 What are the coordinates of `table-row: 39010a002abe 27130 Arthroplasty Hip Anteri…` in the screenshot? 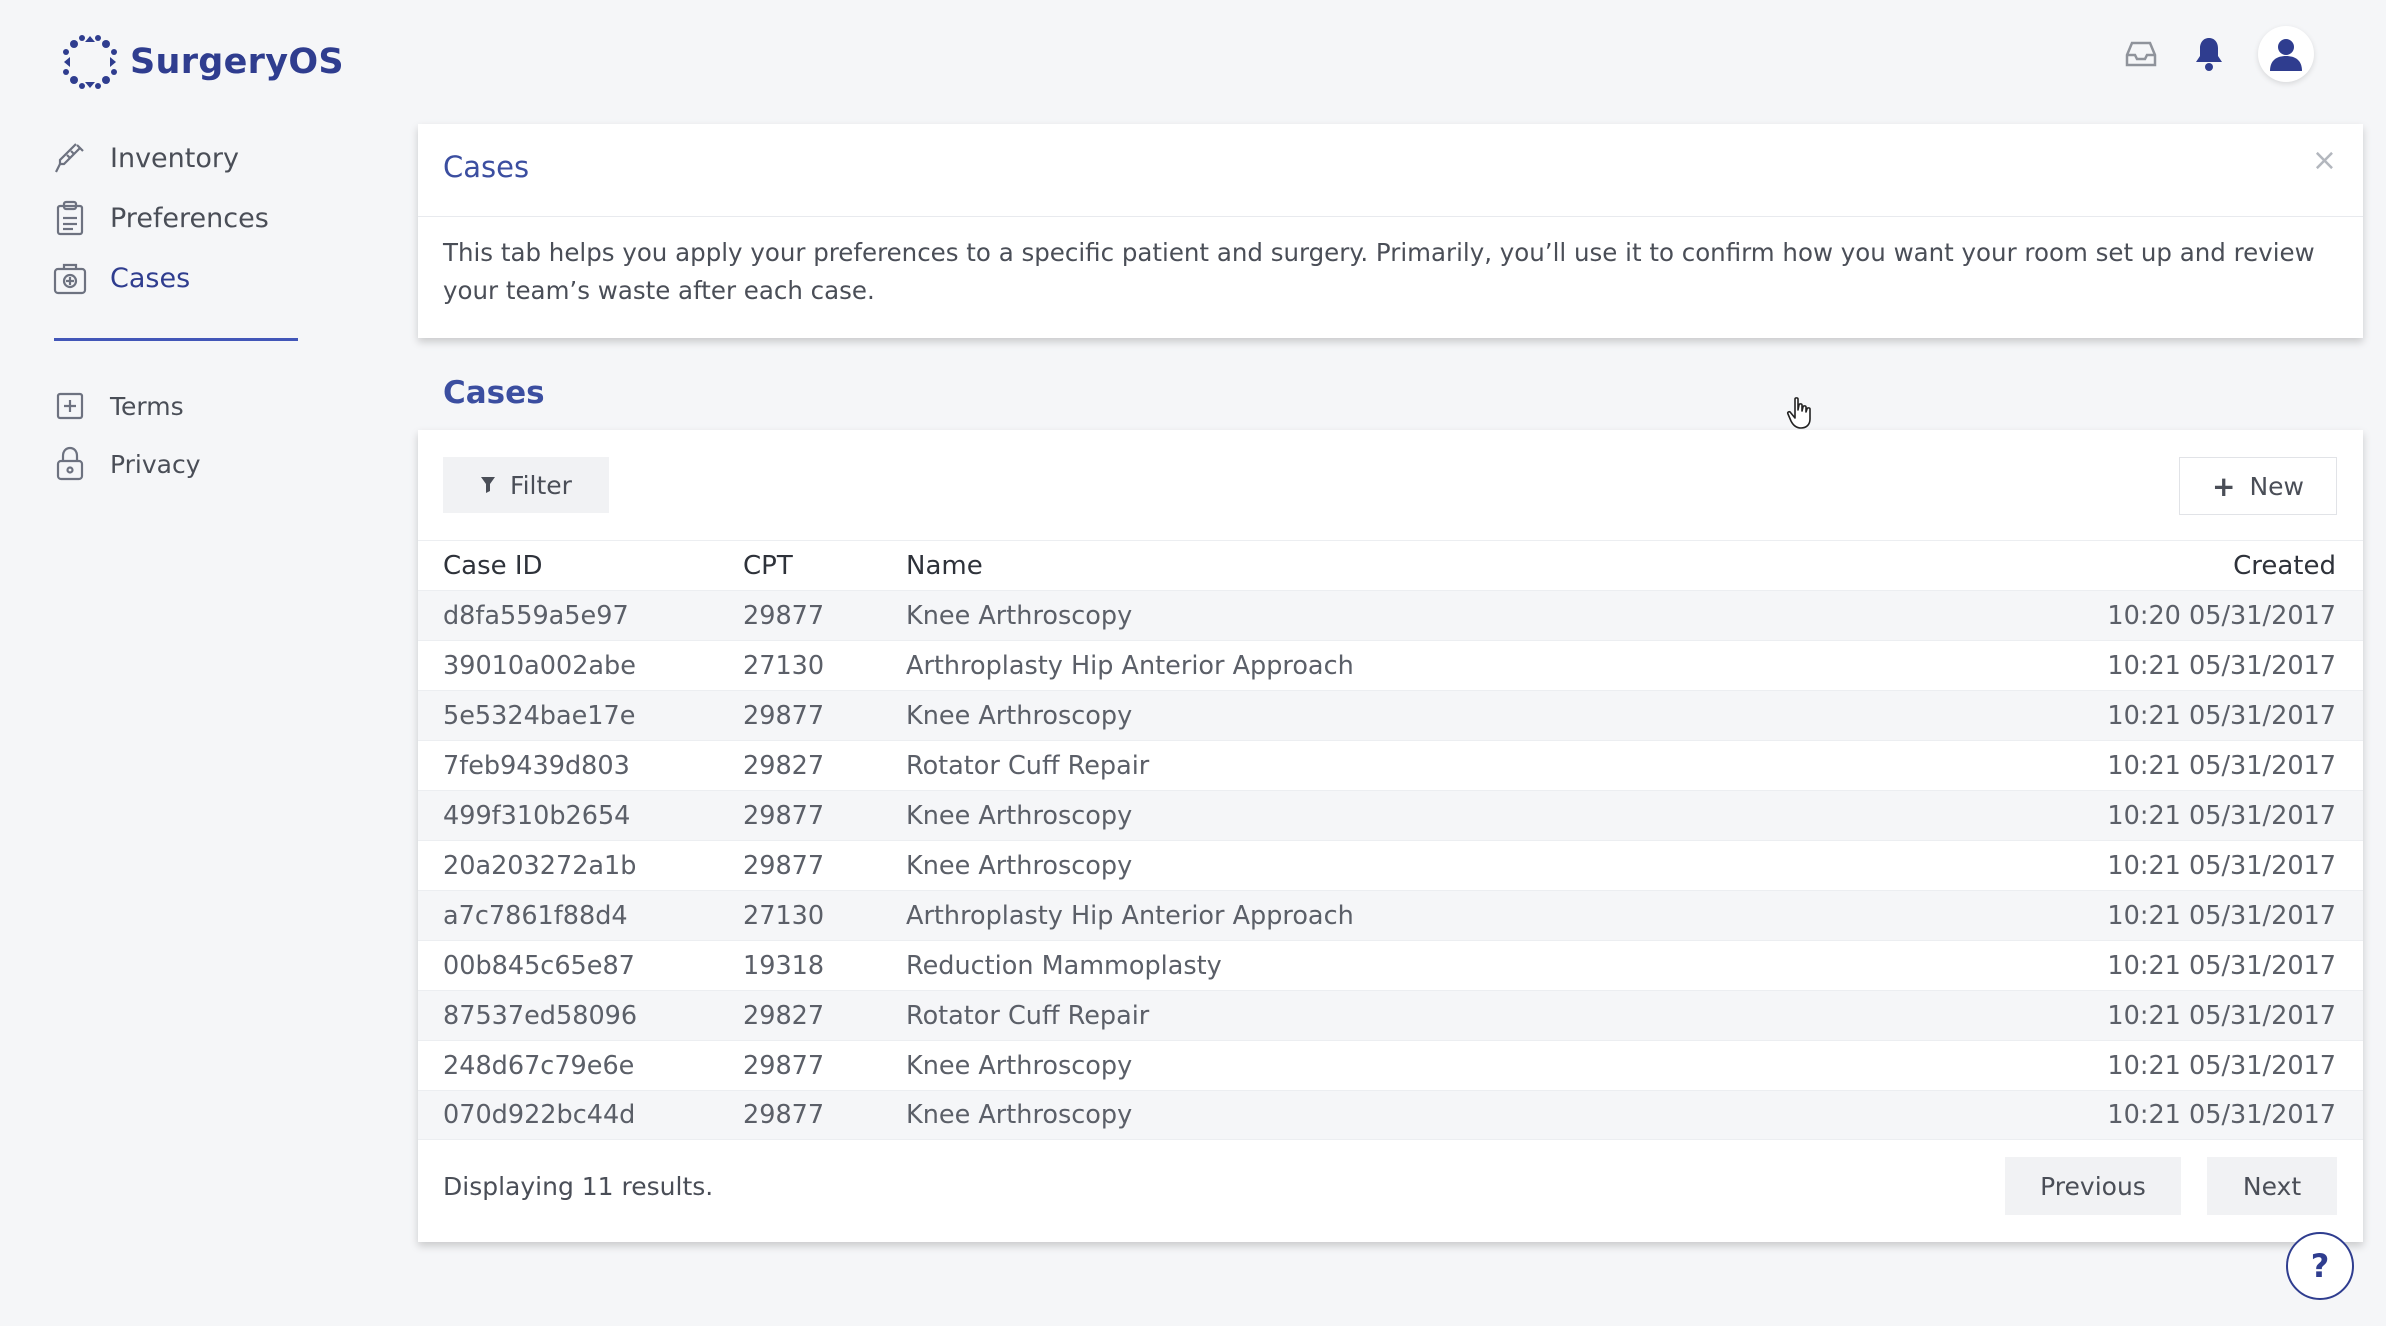 It's located at (1390, 665).